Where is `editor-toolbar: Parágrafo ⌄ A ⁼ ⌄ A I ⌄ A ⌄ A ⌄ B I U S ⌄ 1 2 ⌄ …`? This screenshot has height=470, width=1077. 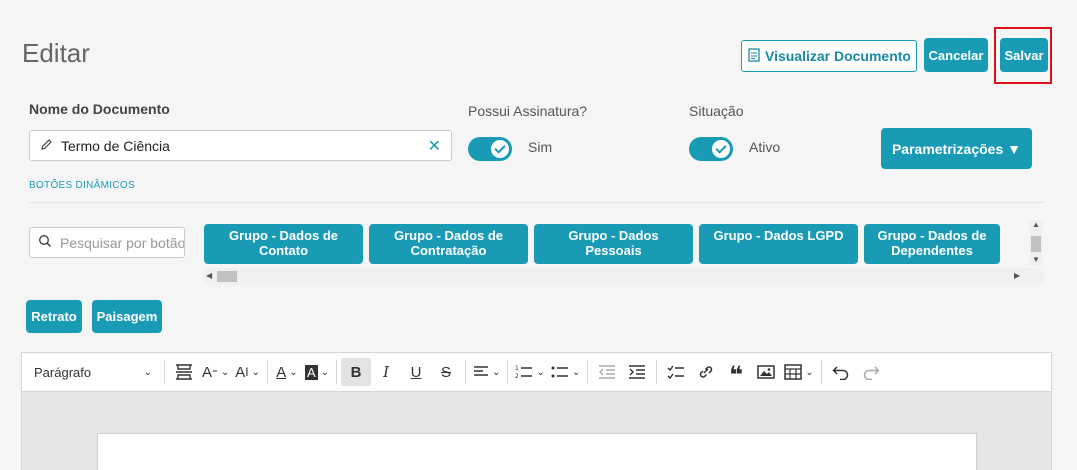
editor-toolbar: Parágrafo ⌄ A ⁼ ⌄ A I ⌄ A ⌄ A ⌄ B I U S ⌄ 1 2 ⌄ … is located at coordinates (536, 372).